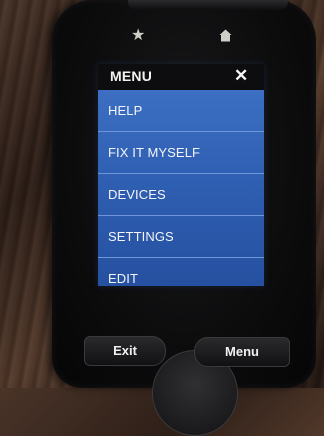 The height and width of the screenshot is (436, 324). Describe the element at coordinates (138, 36) in the screenshot. I see `star-icon: ★` at that location.